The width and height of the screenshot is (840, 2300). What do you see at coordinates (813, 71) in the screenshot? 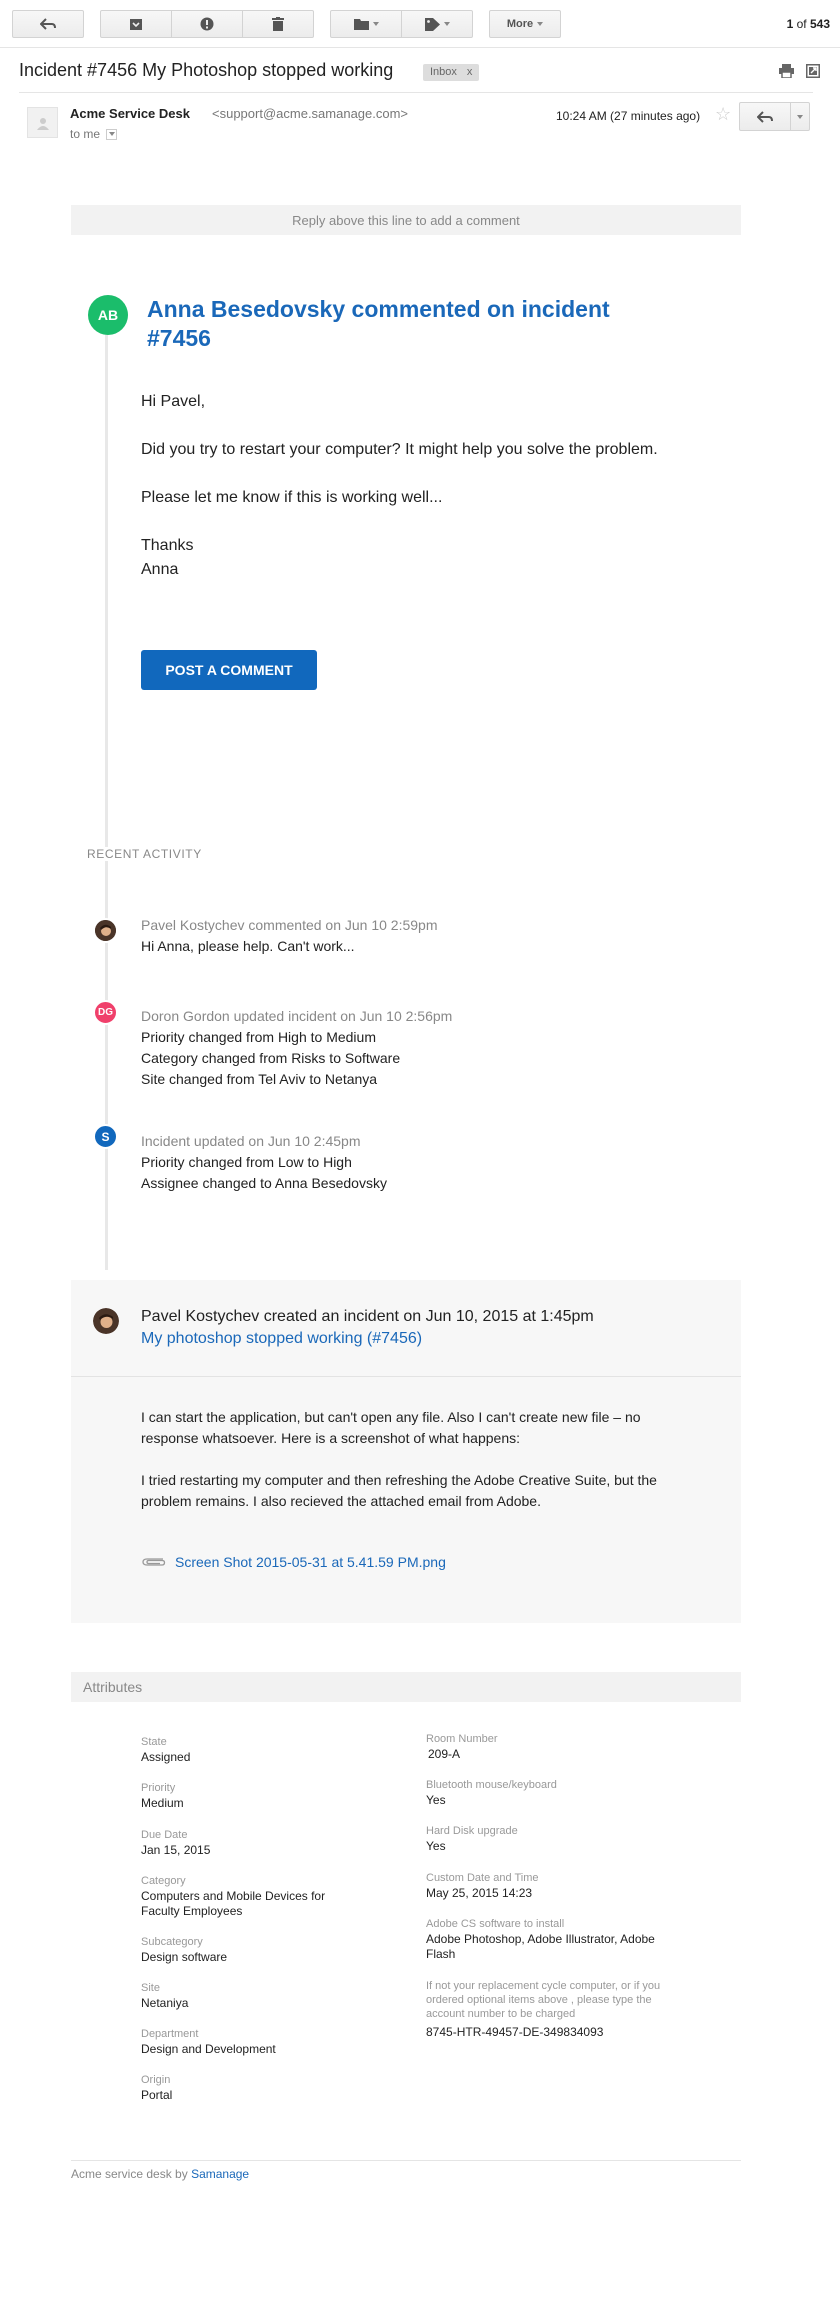
I see `new-window-icon` at bounding box center [813, 71].